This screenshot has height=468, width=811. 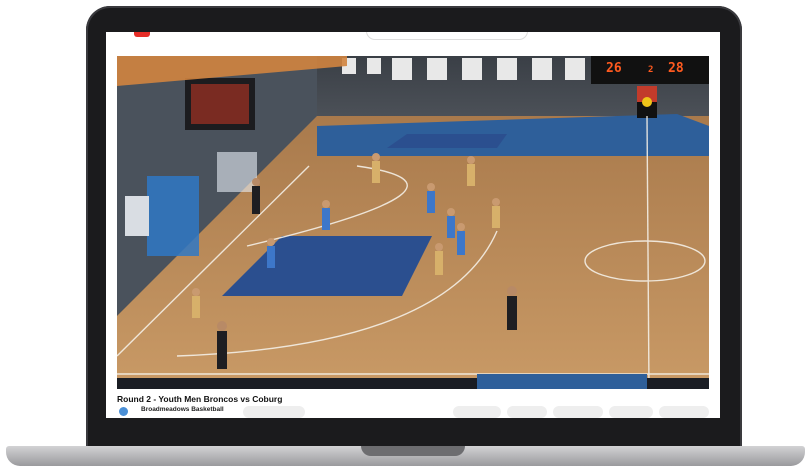 I want to click on video-title: Round 2 - Youth Men Broncos vs Coburg, so click(x=200, y=399).